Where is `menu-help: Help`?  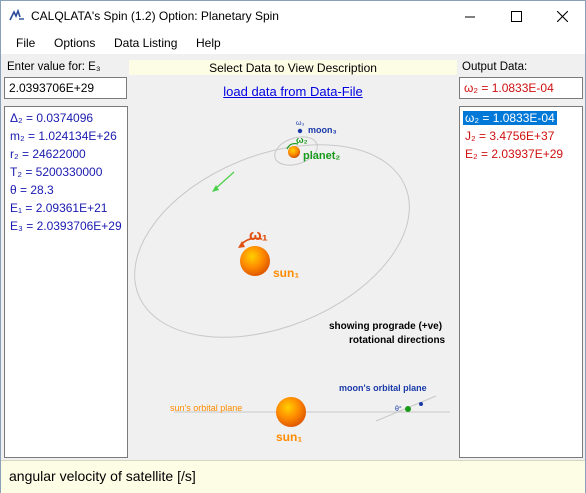 menu-help: Help is located at coordinates (208, 43).